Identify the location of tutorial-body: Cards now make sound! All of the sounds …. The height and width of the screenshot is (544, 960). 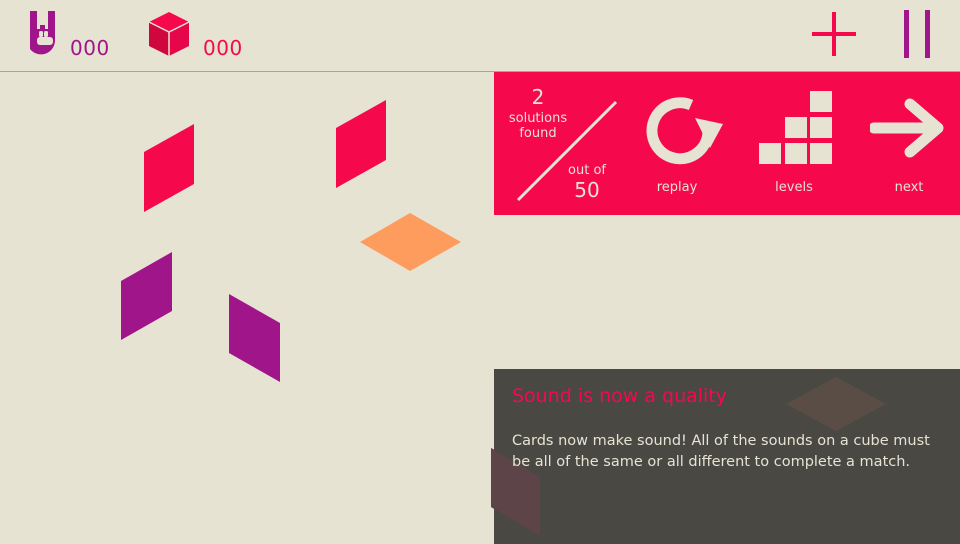
(721, 451).